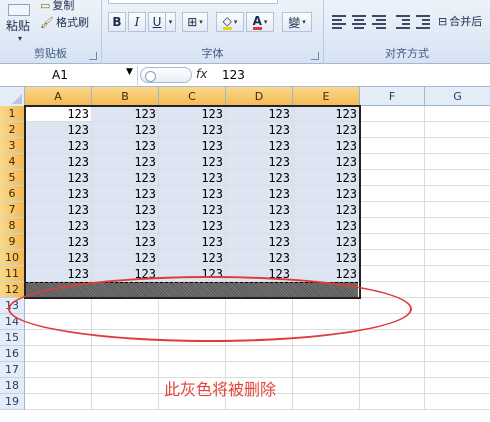  What do you see at coordinates (12, 114) in the screenshot?
I see `row-header-1: 1` at bounding box center [12, 114].